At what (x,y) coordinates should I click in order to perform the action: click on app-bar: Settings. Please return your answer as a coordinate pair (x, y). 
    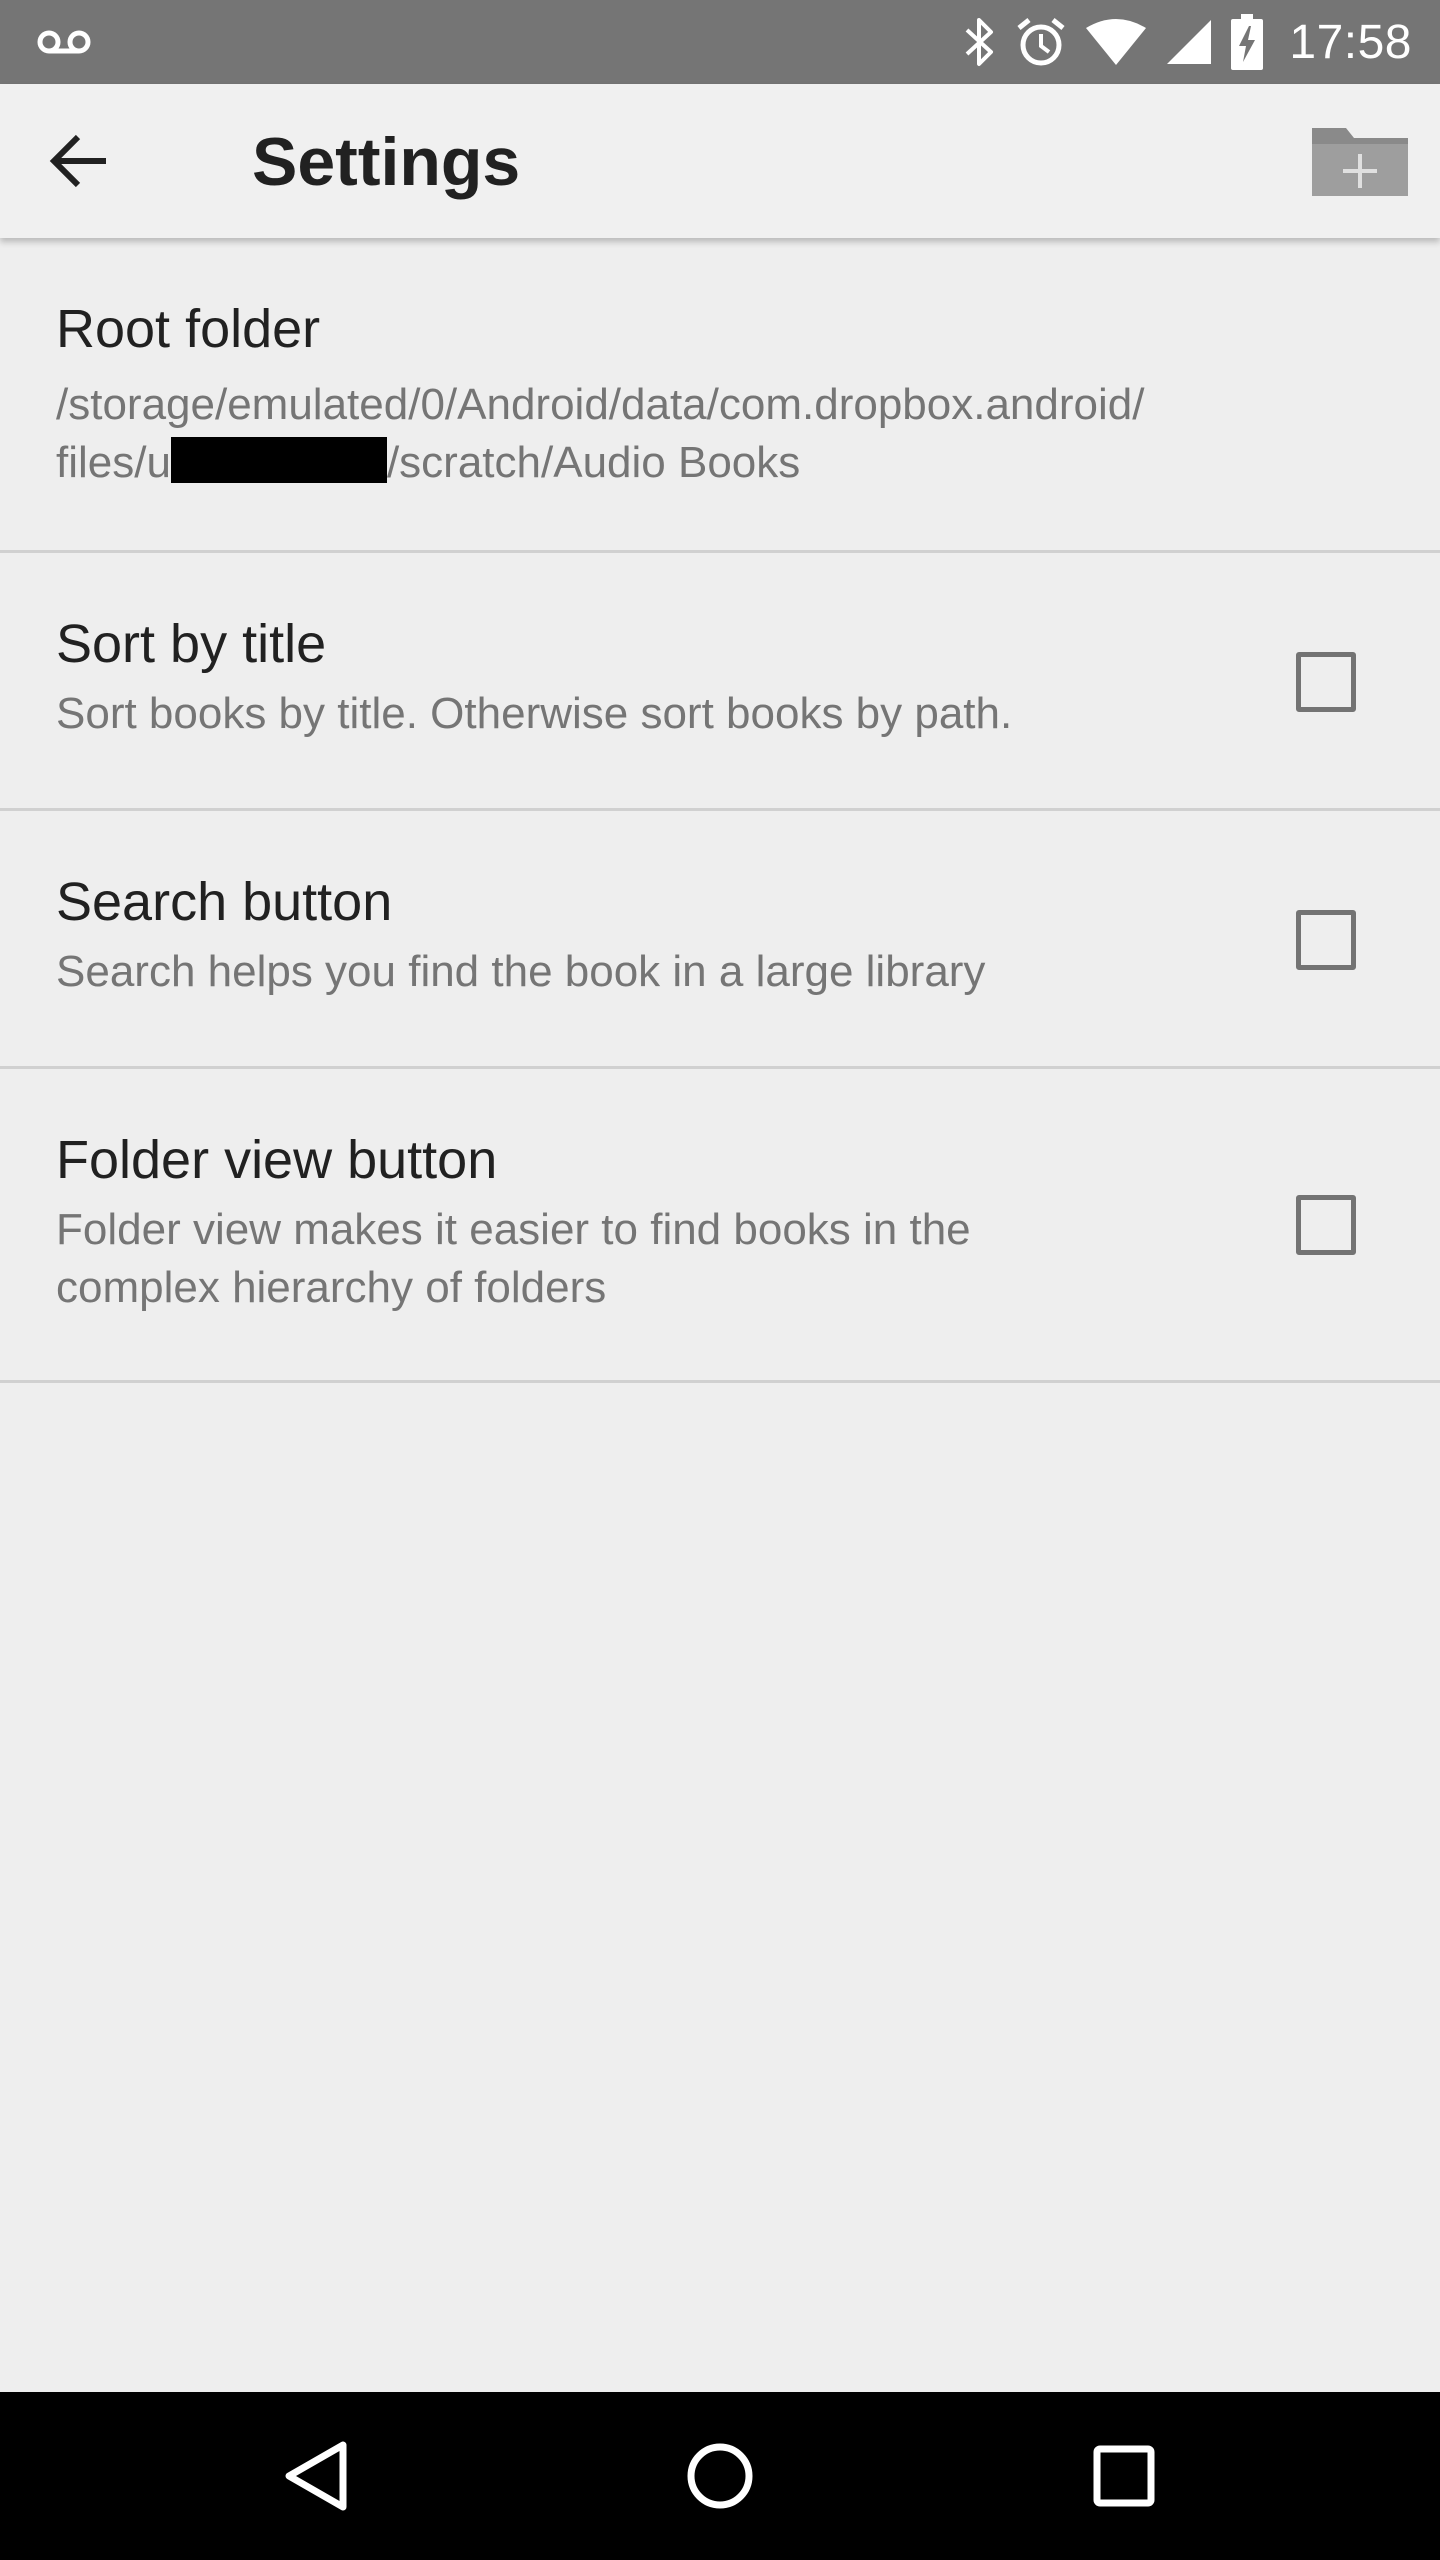
    Looking at the image, I should click on (720, 161).